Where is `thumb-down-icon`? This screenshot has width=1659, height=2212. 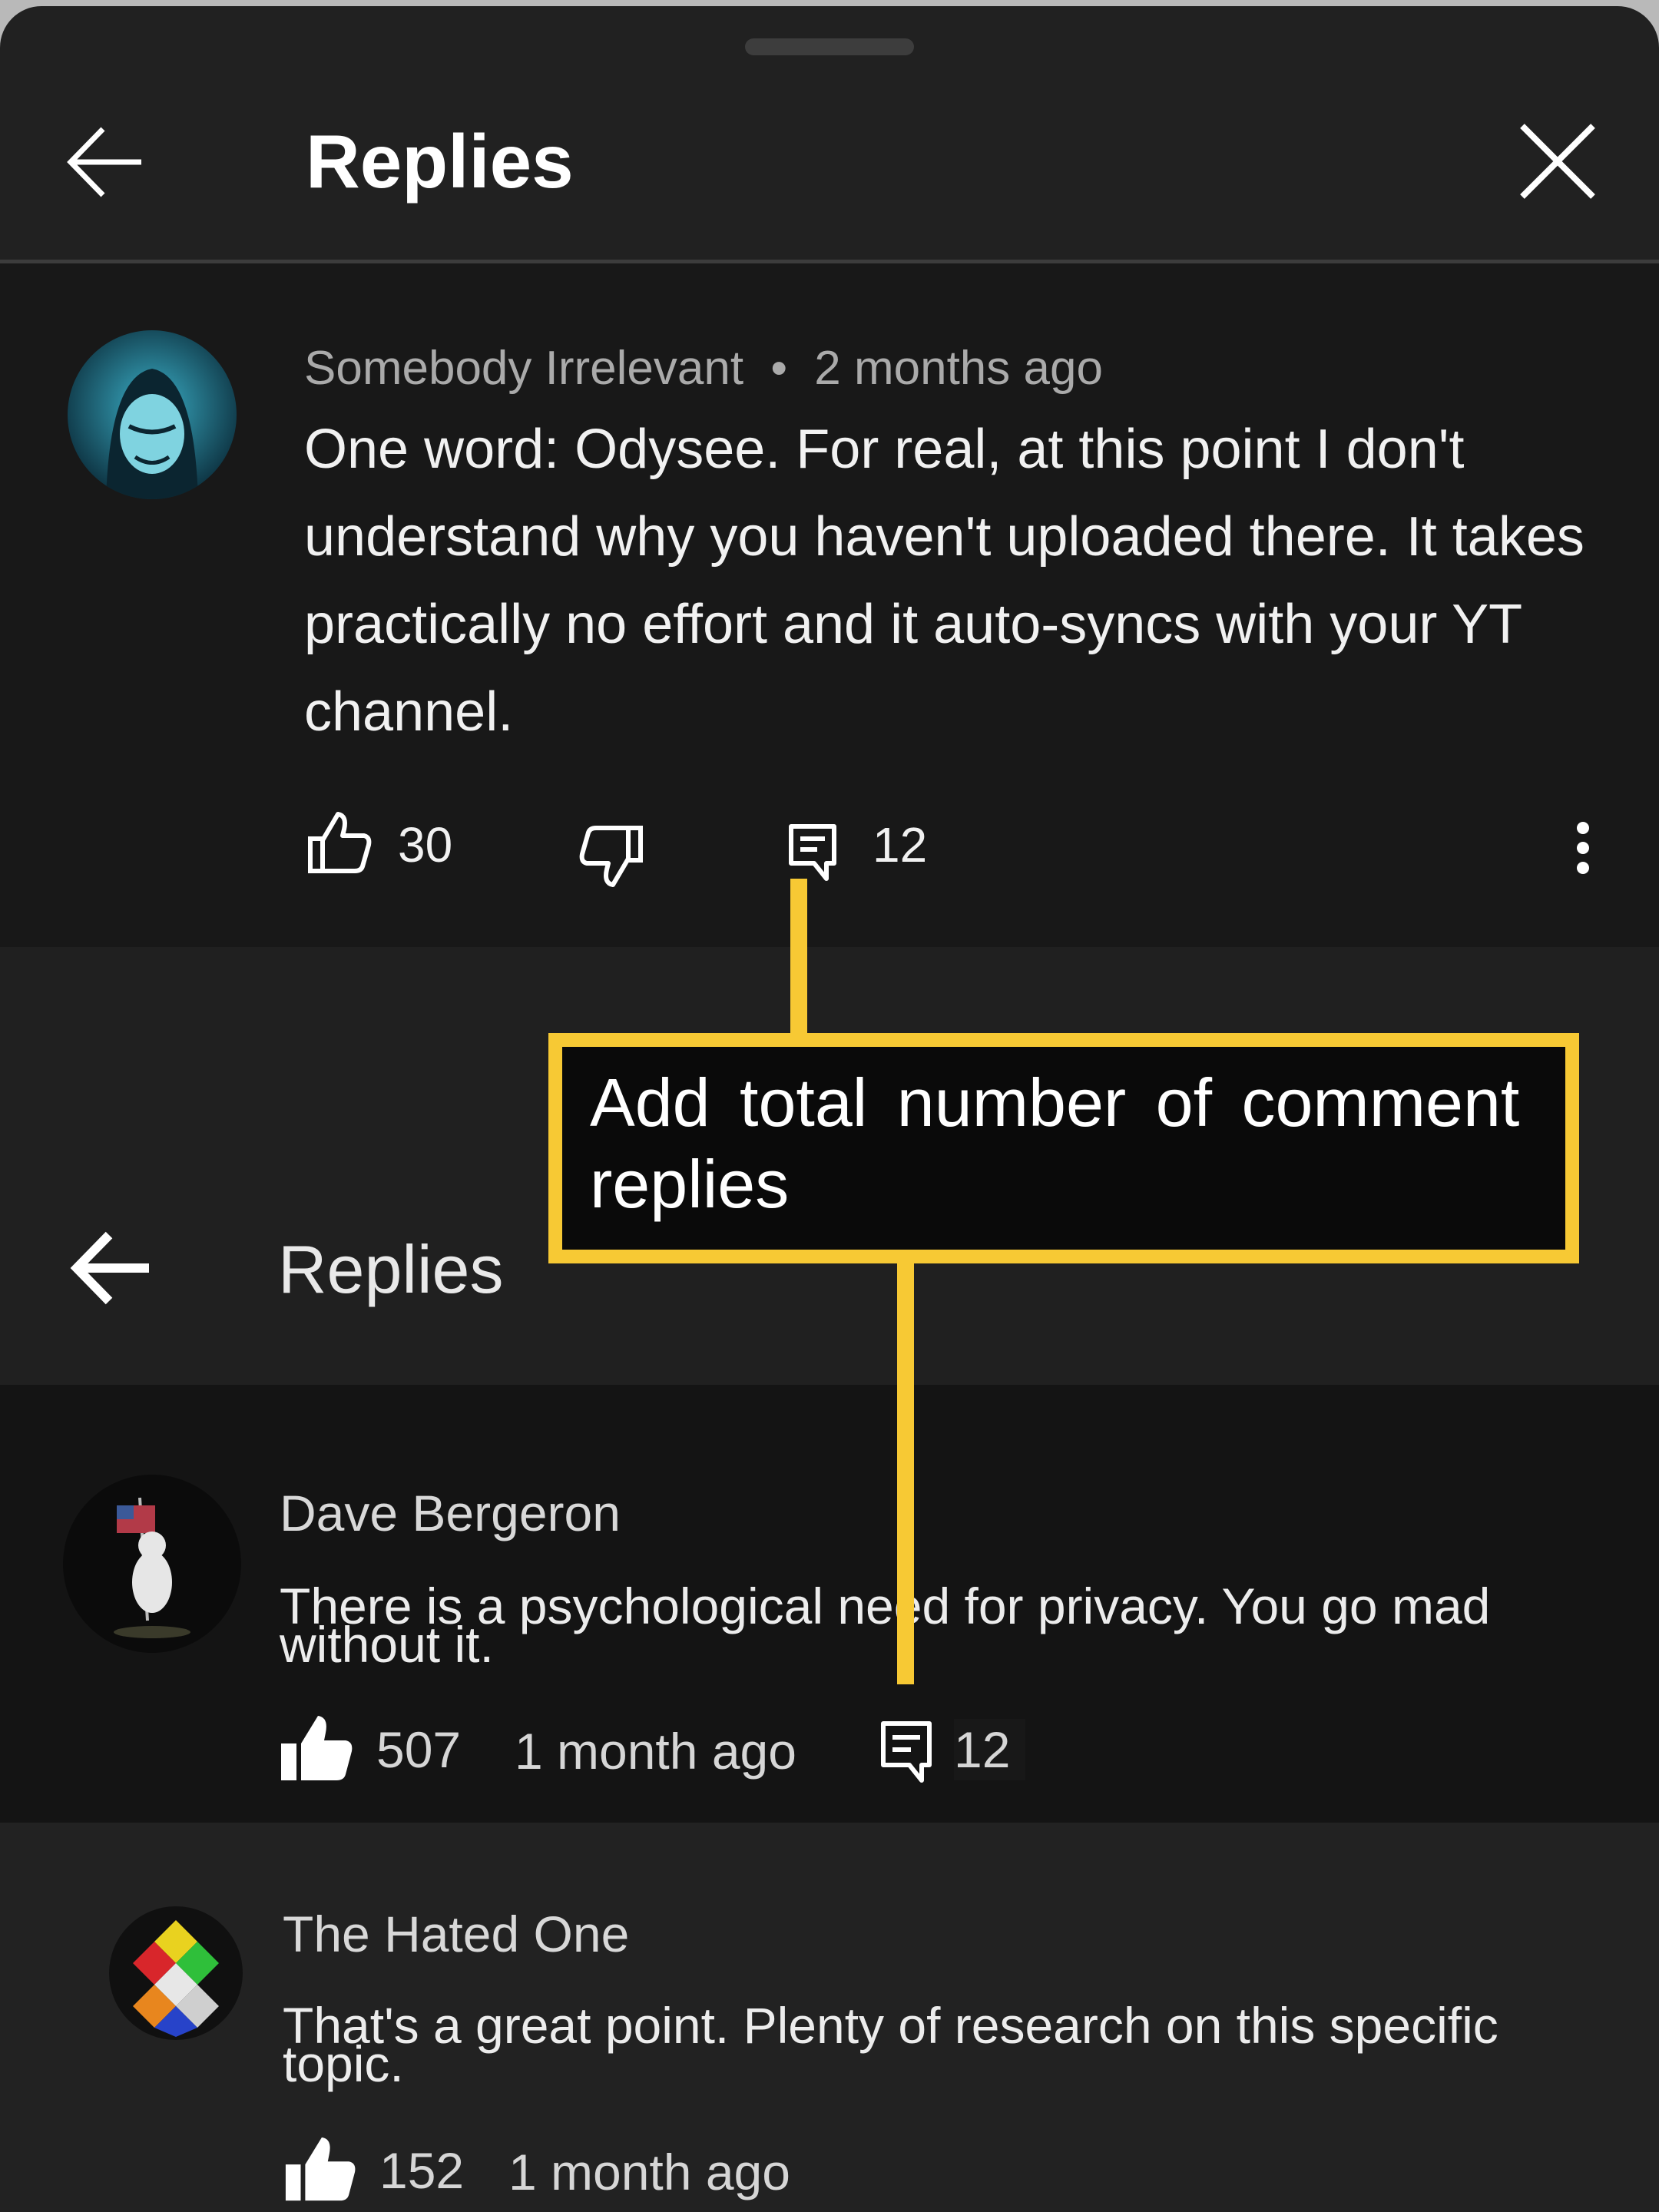 thumb-down-icon is located at coordinates (611, 856).